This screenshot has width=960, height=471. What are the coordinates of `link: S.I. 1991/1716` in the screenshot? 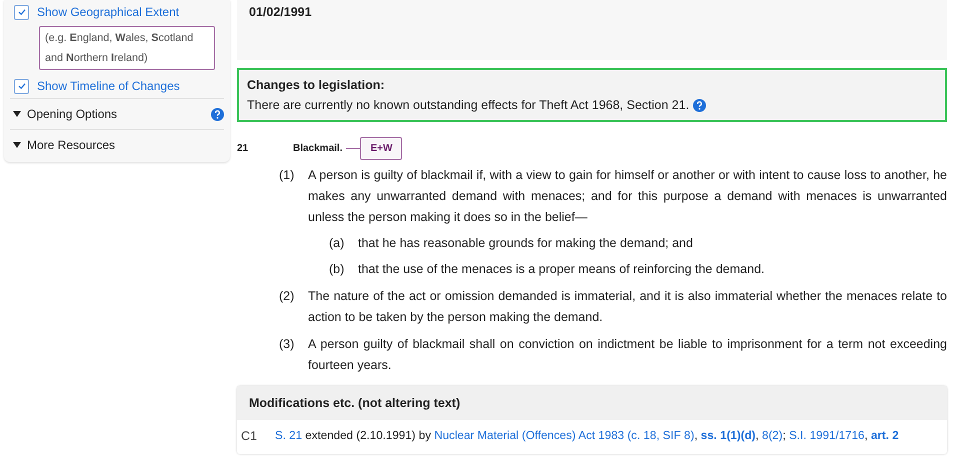 It's located at (826, 435).